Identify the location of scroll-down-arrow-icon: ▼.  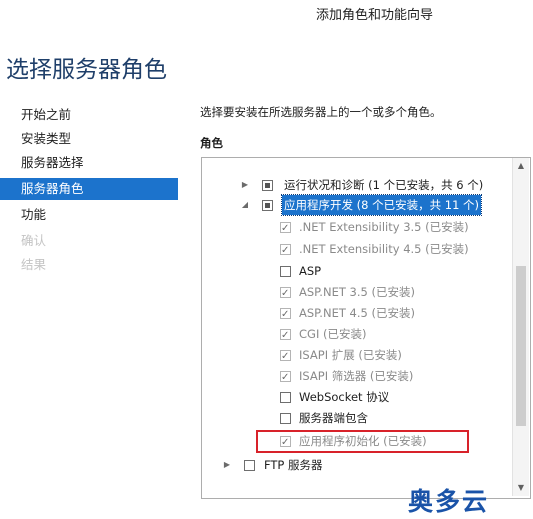
(521, 488).